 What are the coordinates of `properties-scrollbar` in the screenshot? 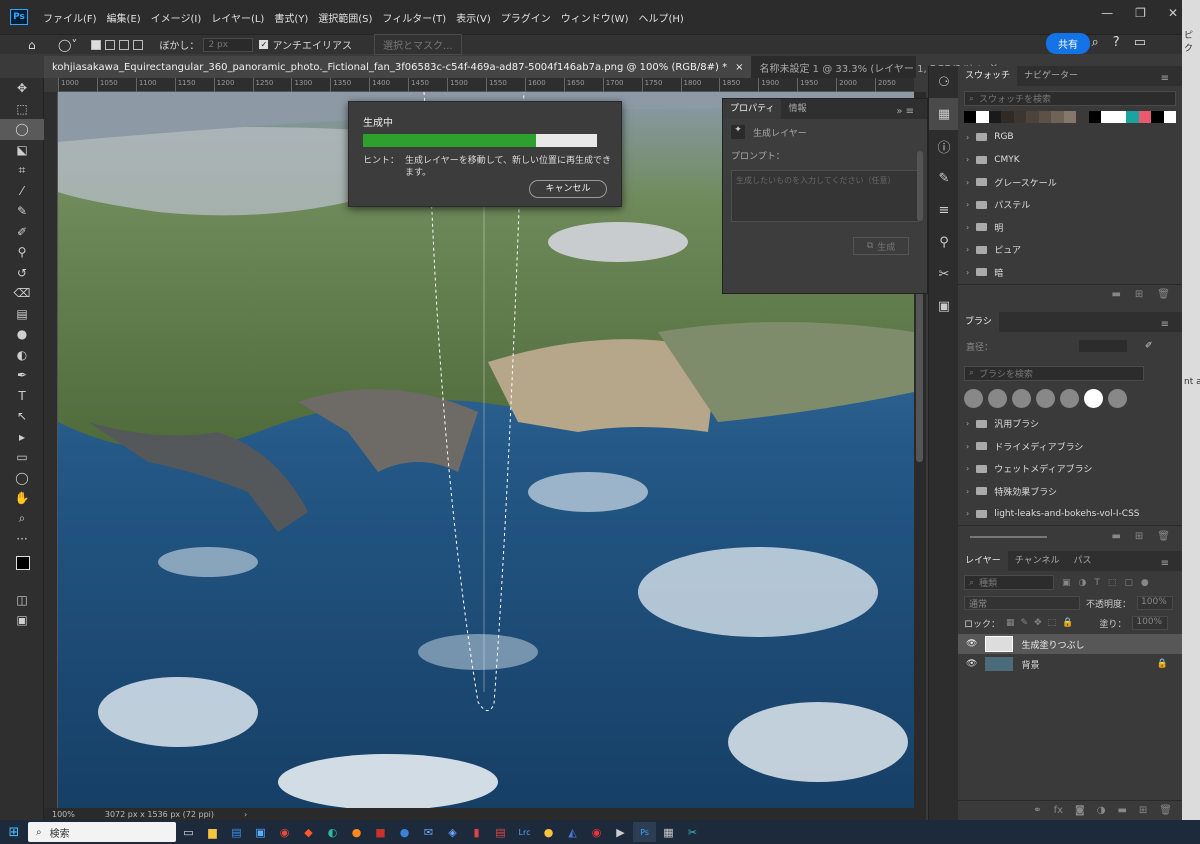 It's located at (920, 186).